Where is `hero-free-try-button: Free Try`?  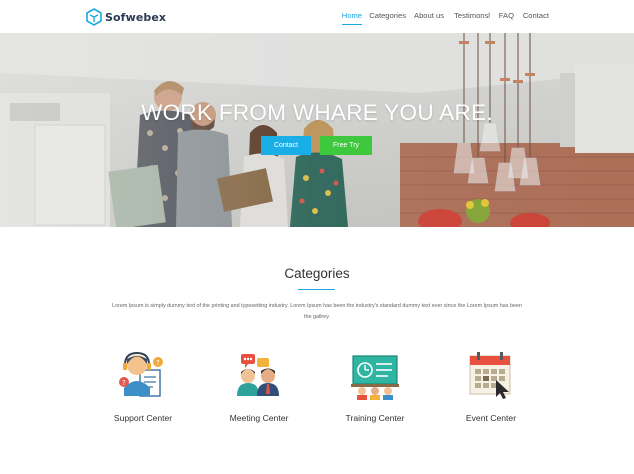 hero-free-try-button: Free Try is located at coordinates (346, 145).